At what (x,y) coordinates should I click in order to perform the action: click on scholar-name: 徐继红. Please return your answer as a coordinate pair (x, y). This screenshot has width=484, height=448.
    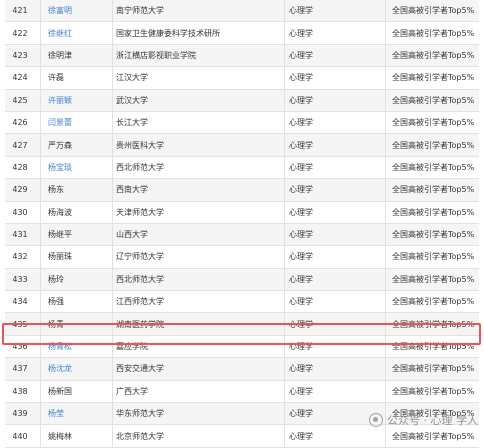
    Looking at the image, I should click on (78, 32).